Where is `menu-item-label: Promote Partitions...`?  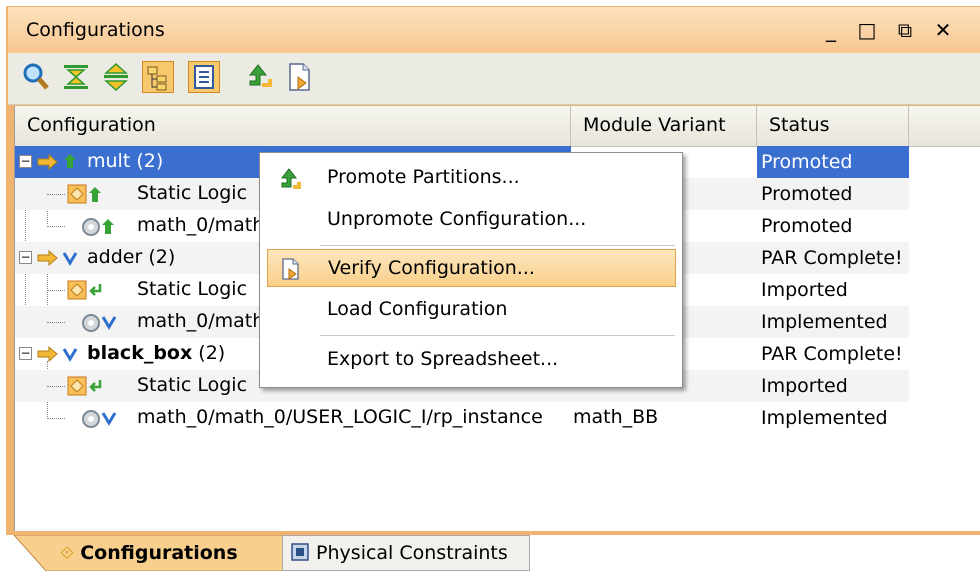 menu-item-label: Promote Partitions... is located at coordinates (423, 177).